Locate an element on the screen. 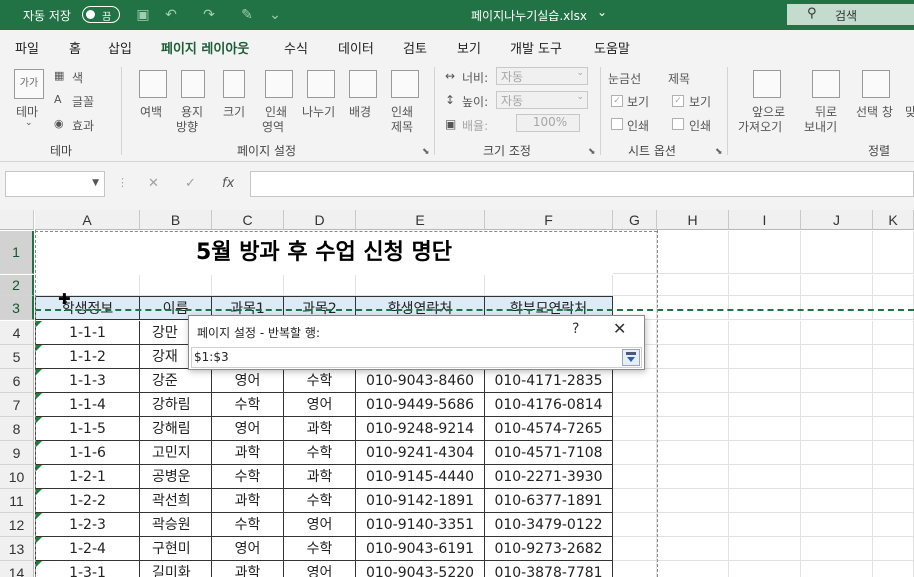 The height and width of the screenshot is (577, 914). table-cell: 010-4571-7108 is located at coordinates (549, 453).